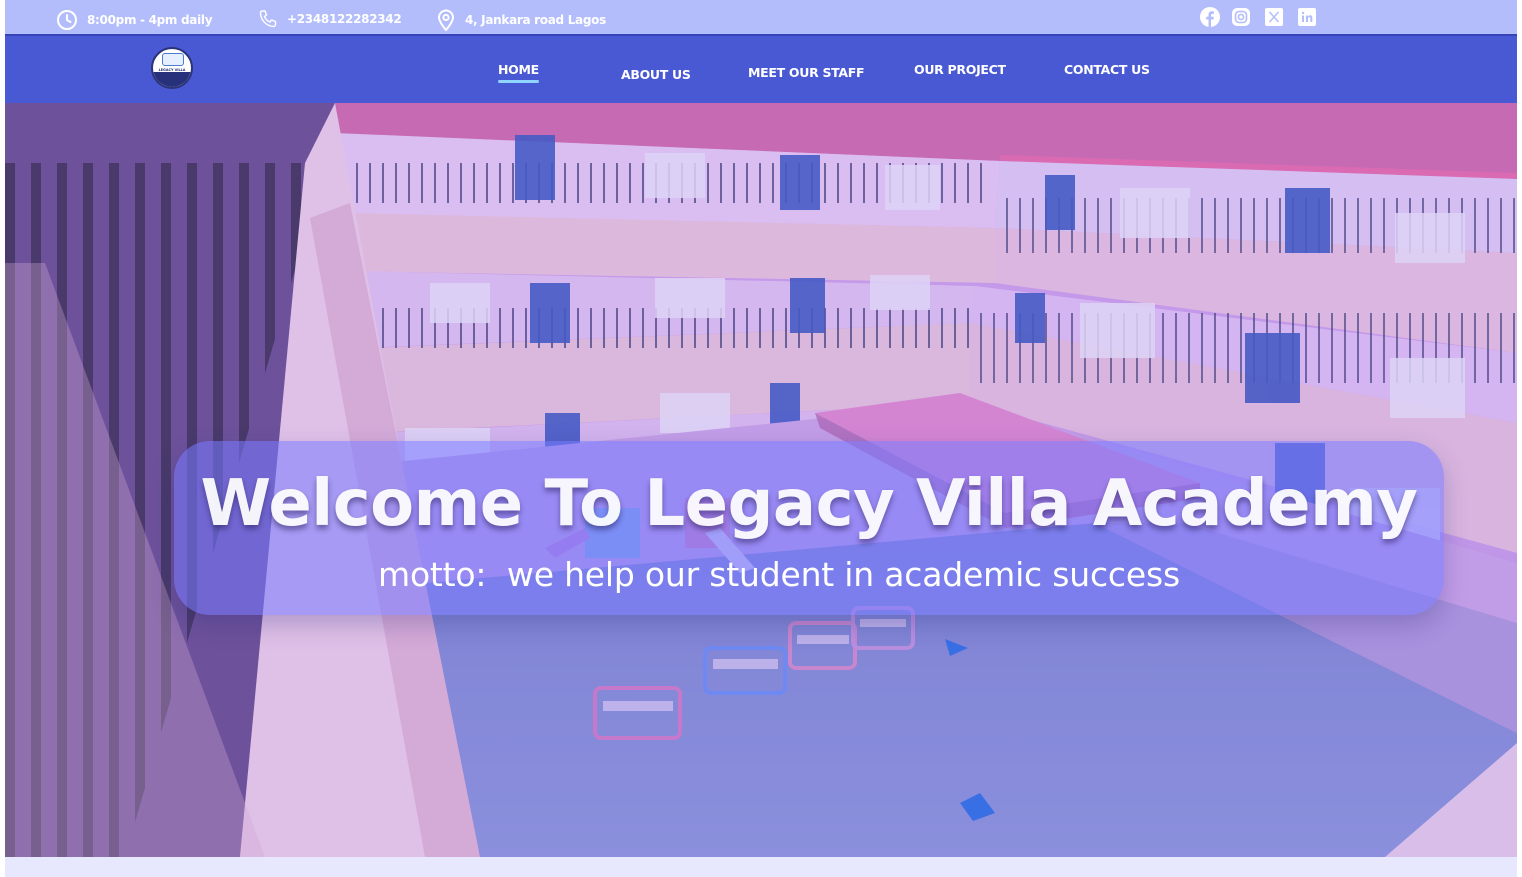  Describe the element at coordinates (1307, 17) in the screenshot. I see `linkedin-icon` at that location.